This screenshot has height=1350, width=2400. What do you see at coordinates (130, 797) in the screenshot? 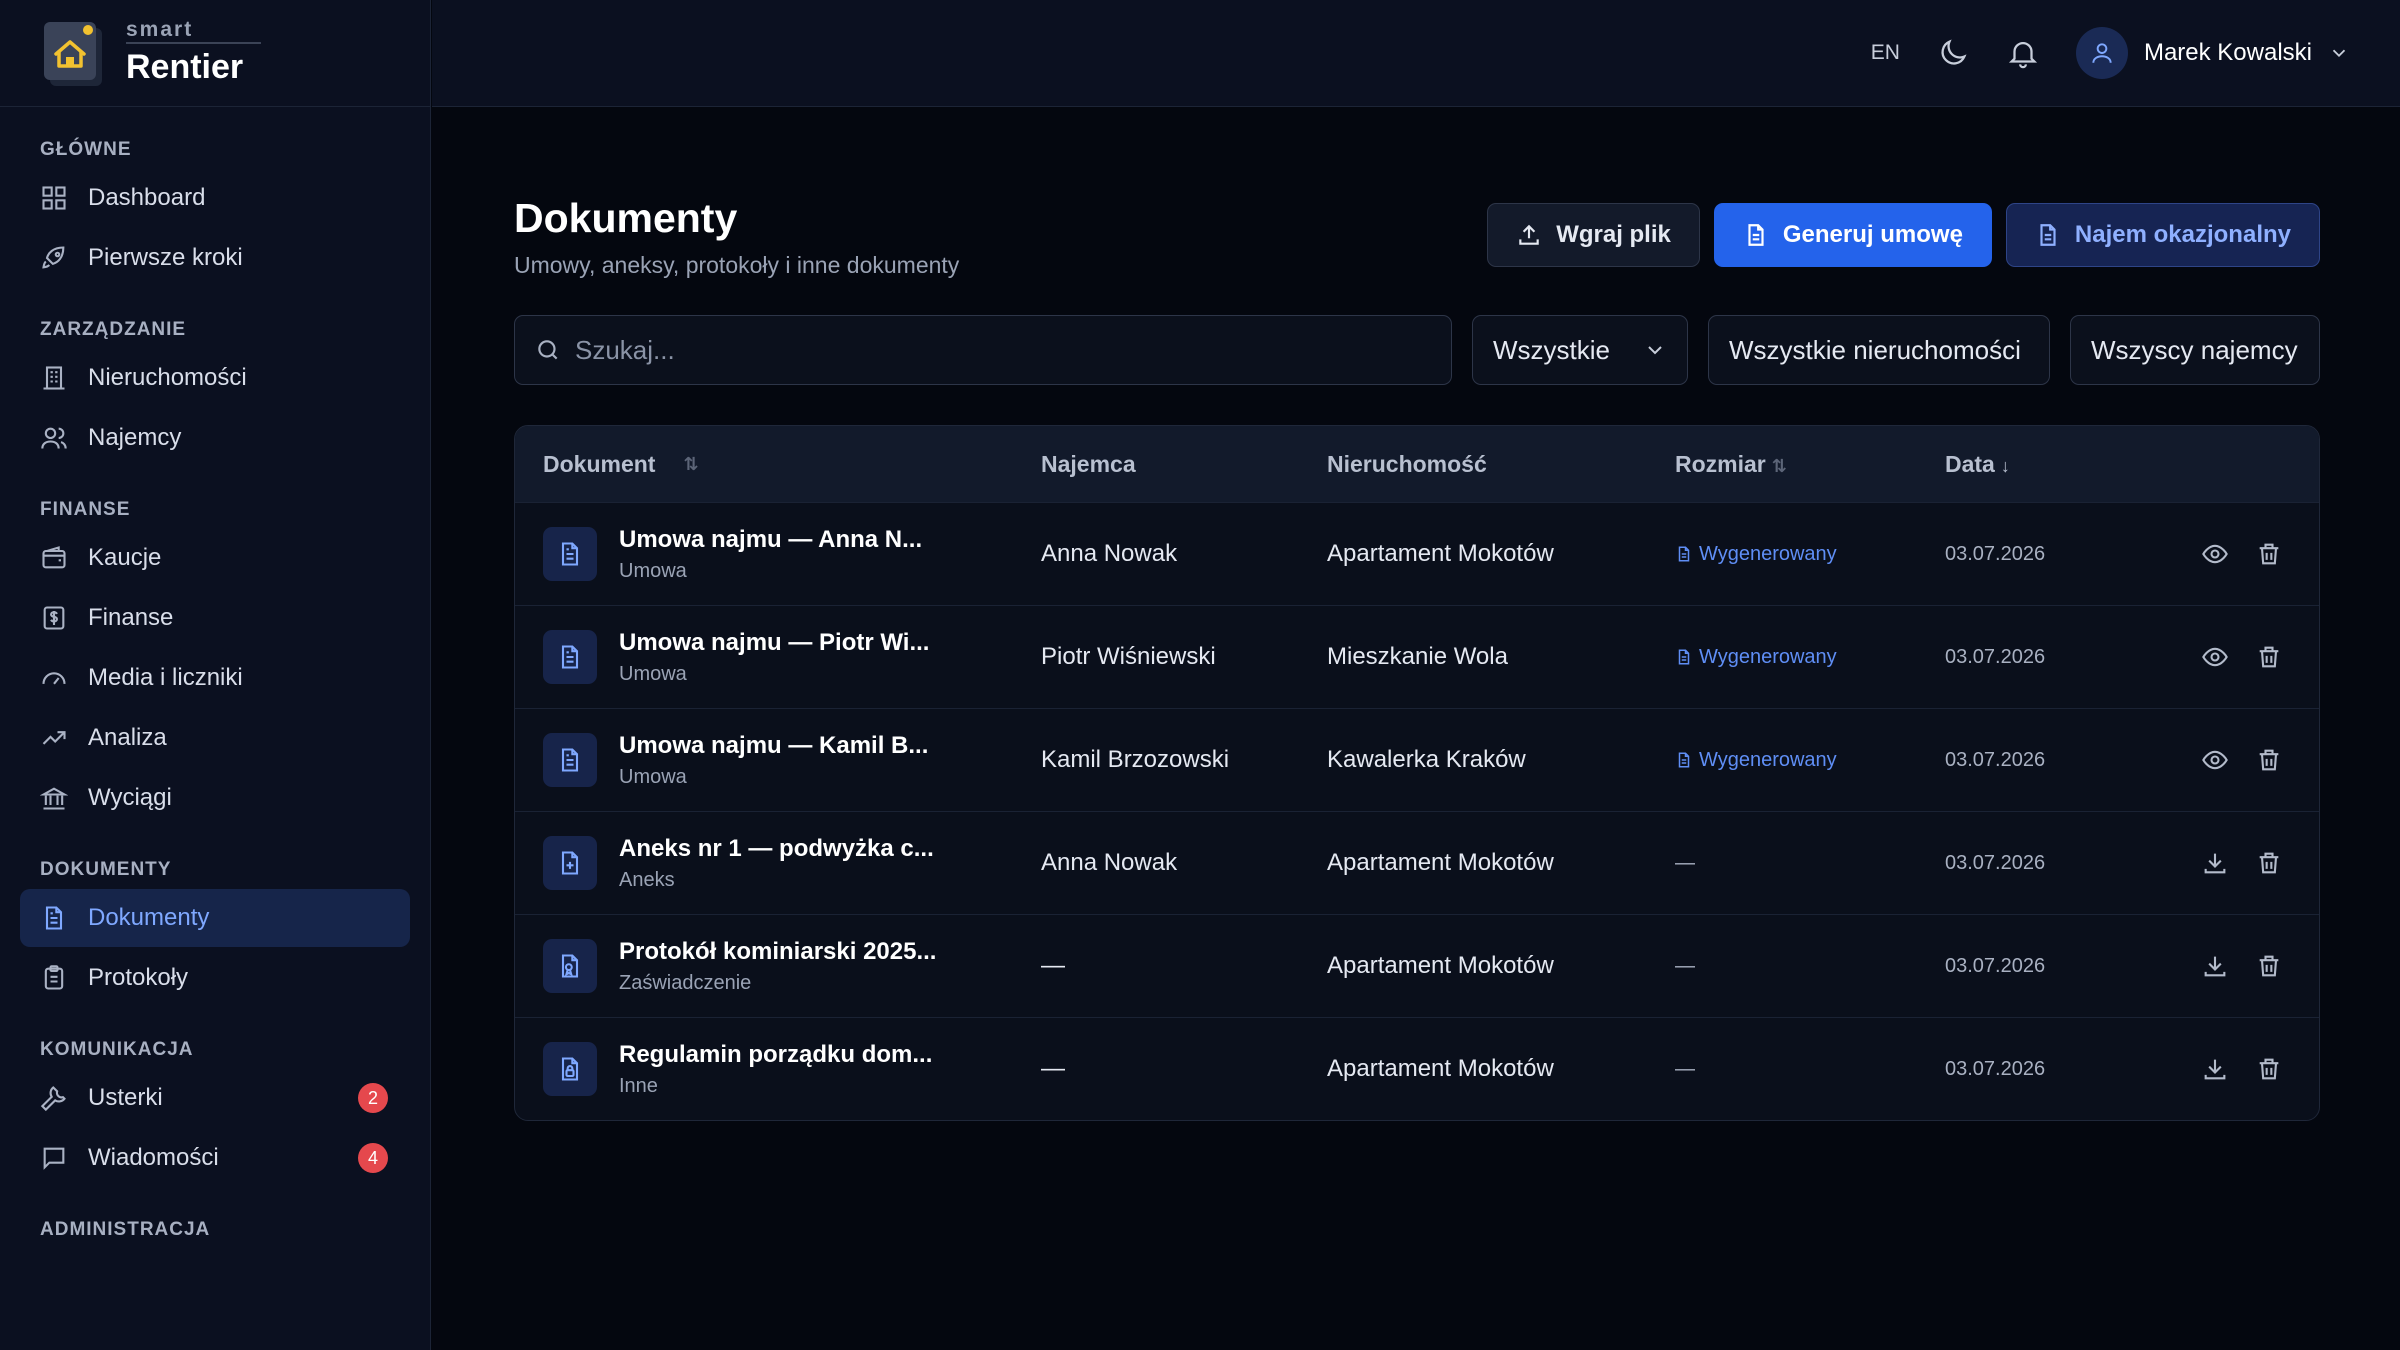
I see `sidebar-item-label: Wyciągi` at bounding box center [130, 797].